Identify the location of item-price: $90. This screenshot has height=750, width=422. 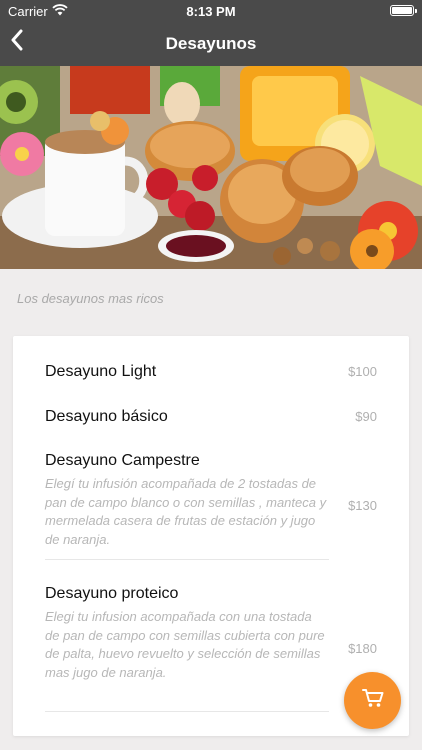
(366, 416).